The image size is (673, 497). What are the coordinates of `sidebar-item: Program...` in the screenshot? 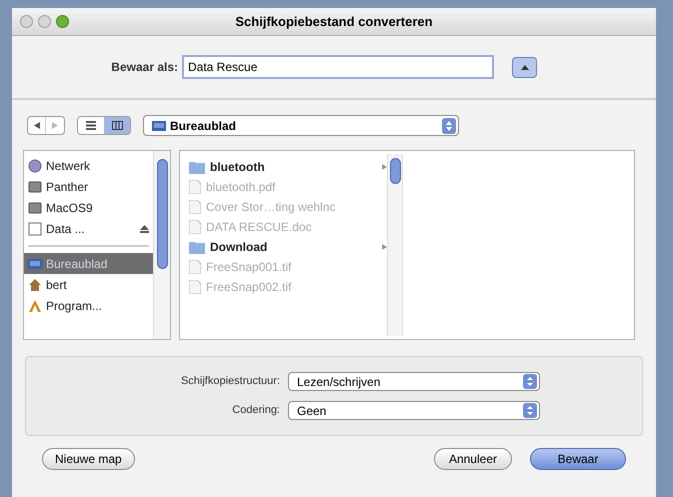 It's located at (88, 305).